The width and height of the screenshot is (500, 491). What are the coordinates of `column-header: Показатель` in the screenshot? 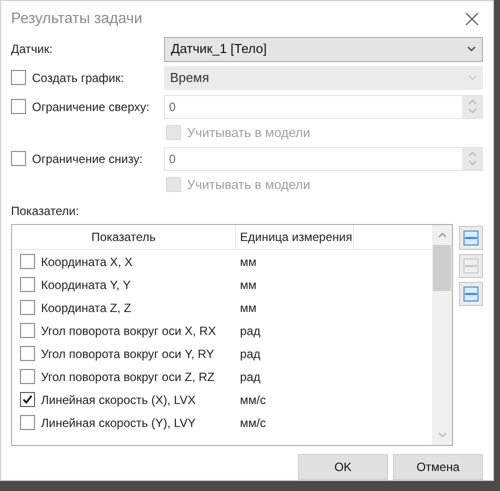 It's located at (124, 237).